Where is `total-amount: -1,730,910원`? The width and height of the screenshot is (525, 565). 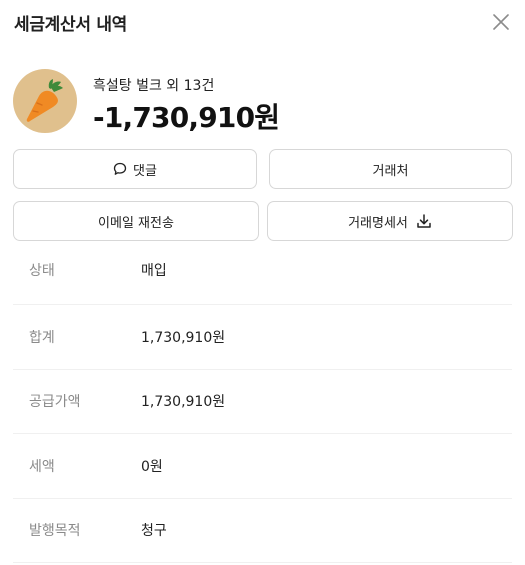
total-amount: -1,730,910원 is located at coordinates (186, 117).